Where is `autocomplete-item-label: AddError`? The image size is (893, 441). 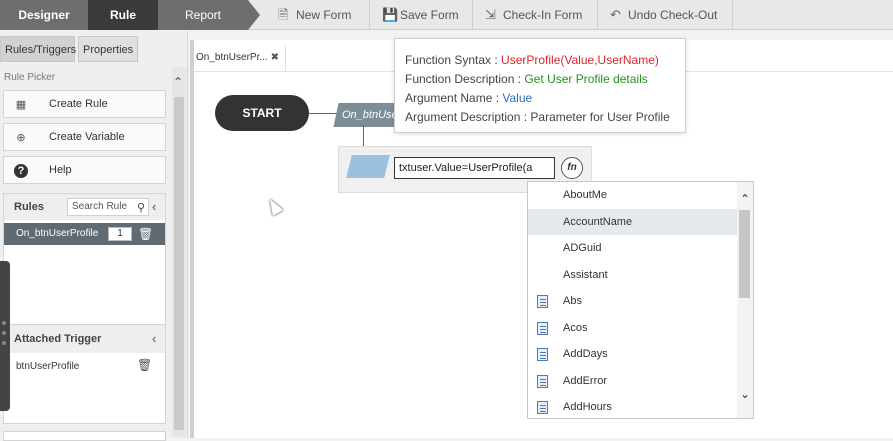
autocomplete-item-label: AddError is located at coordinates (585, 380).